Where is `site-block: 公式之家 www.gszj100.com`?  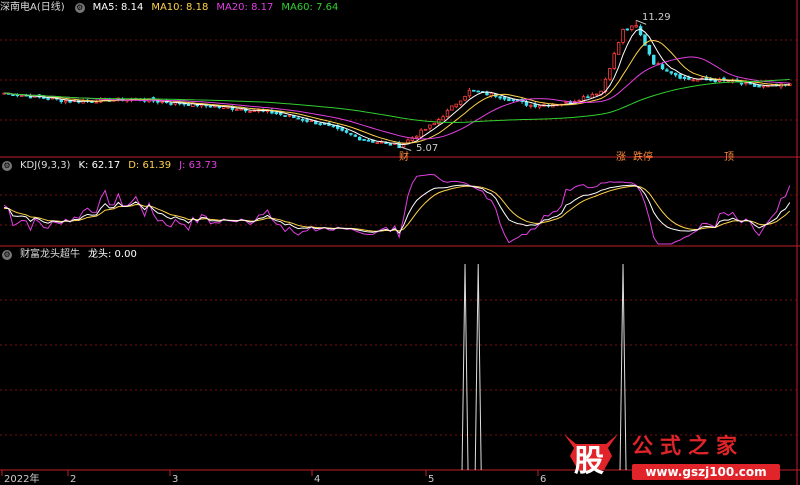 site-block: 公式之家 www.gszj100.com is located at coordinates (706, 455).